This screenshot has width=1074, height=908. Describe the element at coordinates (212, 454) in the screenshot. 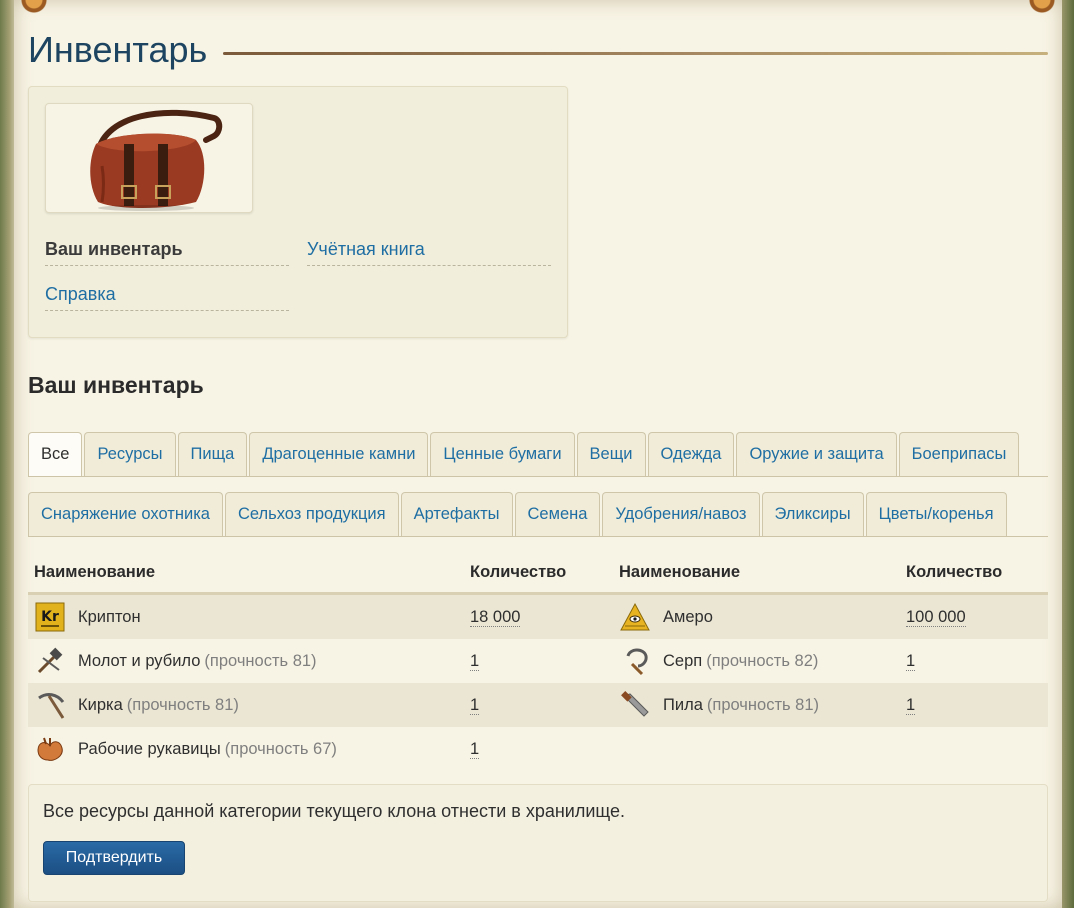

I see `tab-food: Пища` at that location.